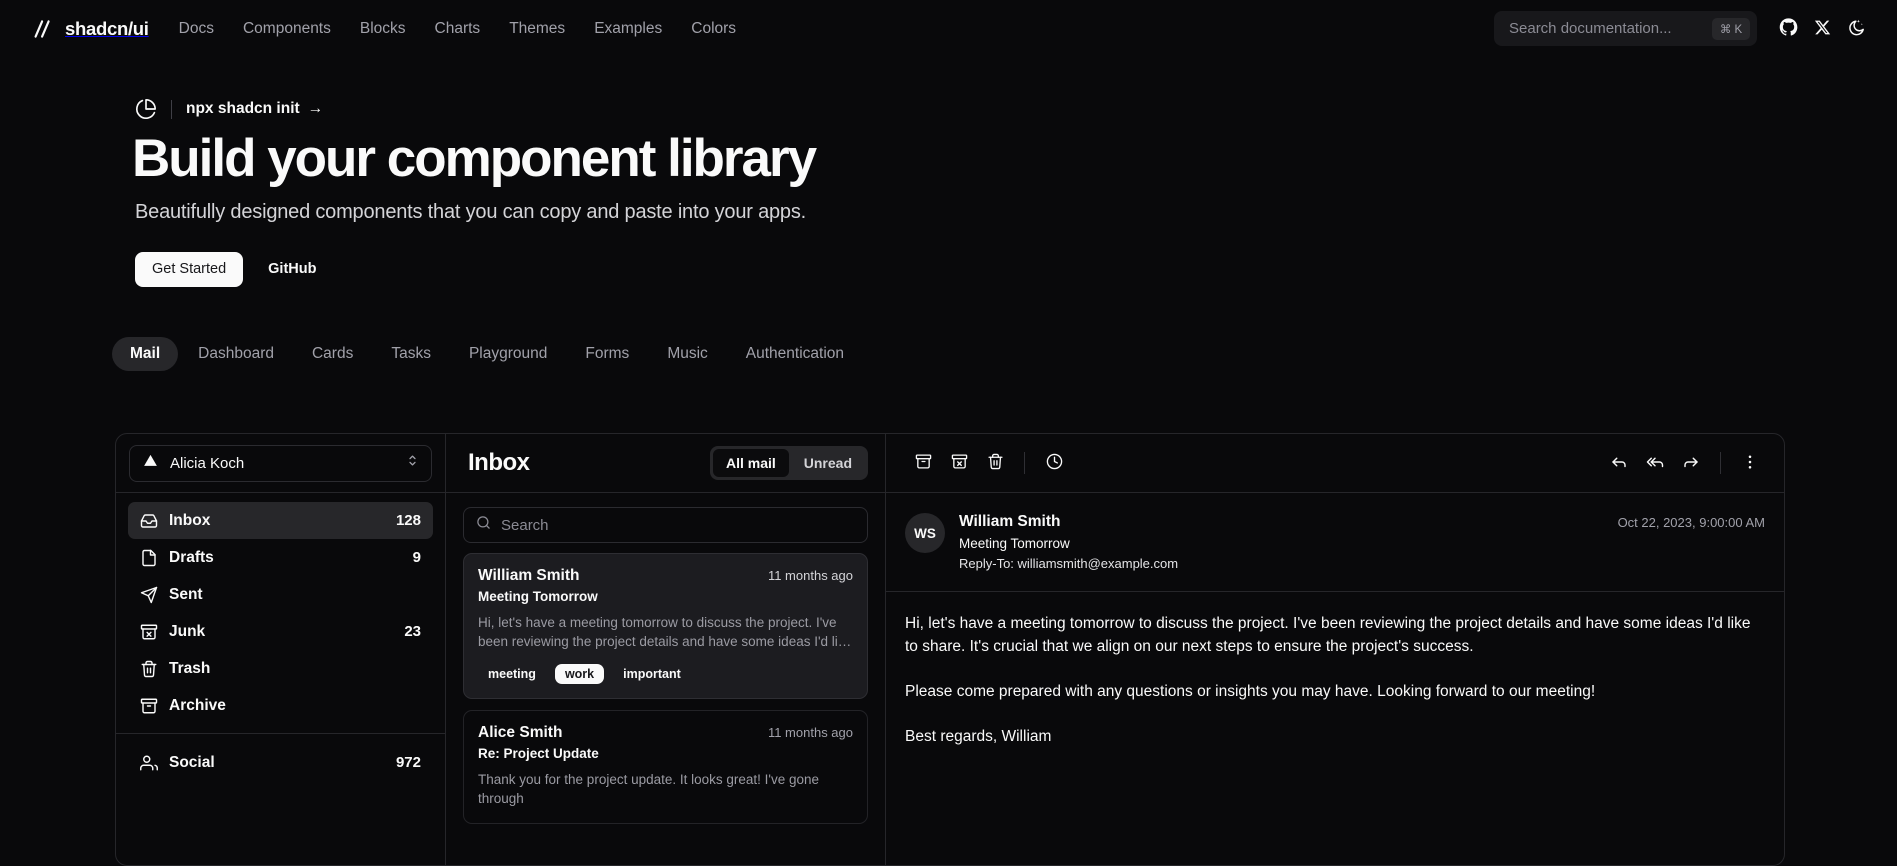  I want to click on mail-item-top-row: Alice Smith 11 months ago, so click(665, 733).